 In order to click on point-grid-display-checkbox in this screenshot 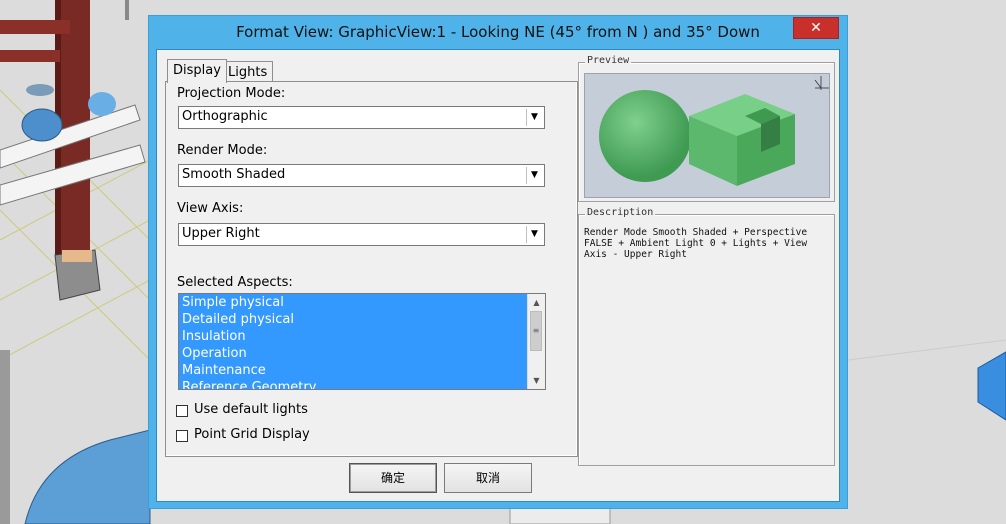, I will do `click(182, 436)`.